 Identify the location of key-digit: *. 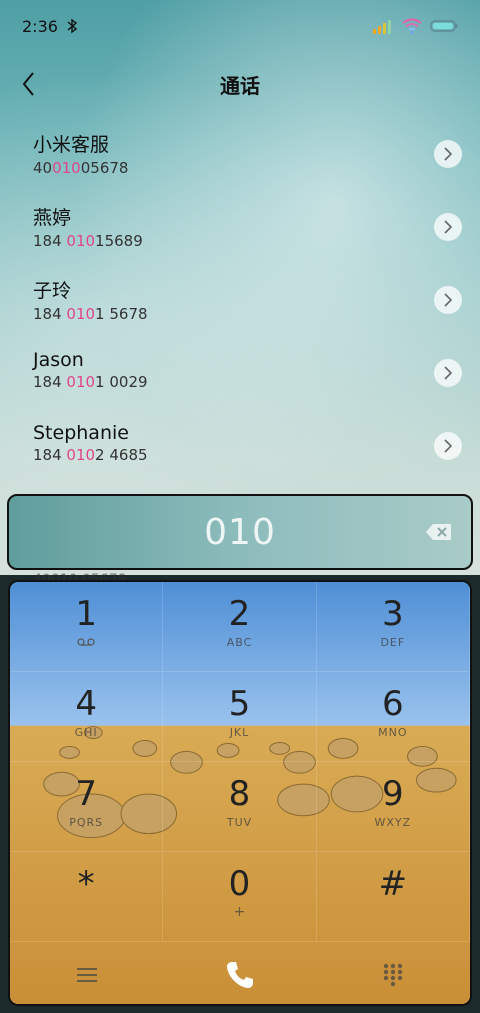
(86, 884).